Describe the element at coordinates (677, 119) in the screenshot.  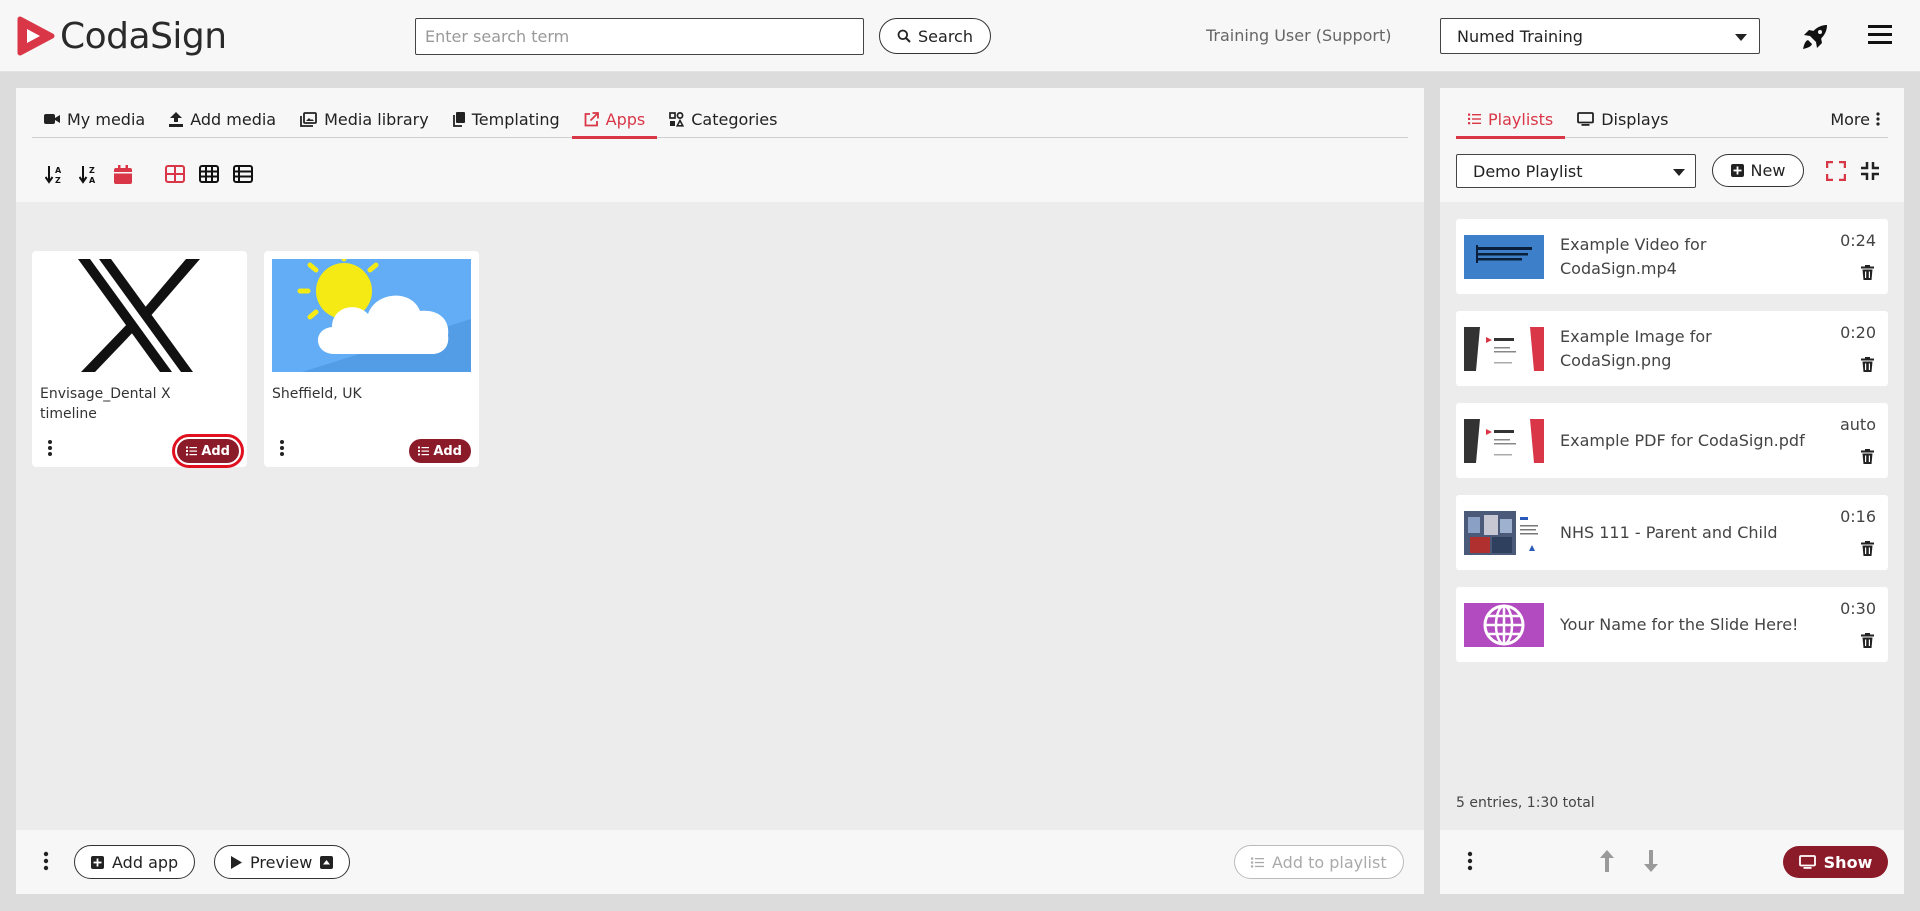
I see `categories-icon` at that location.